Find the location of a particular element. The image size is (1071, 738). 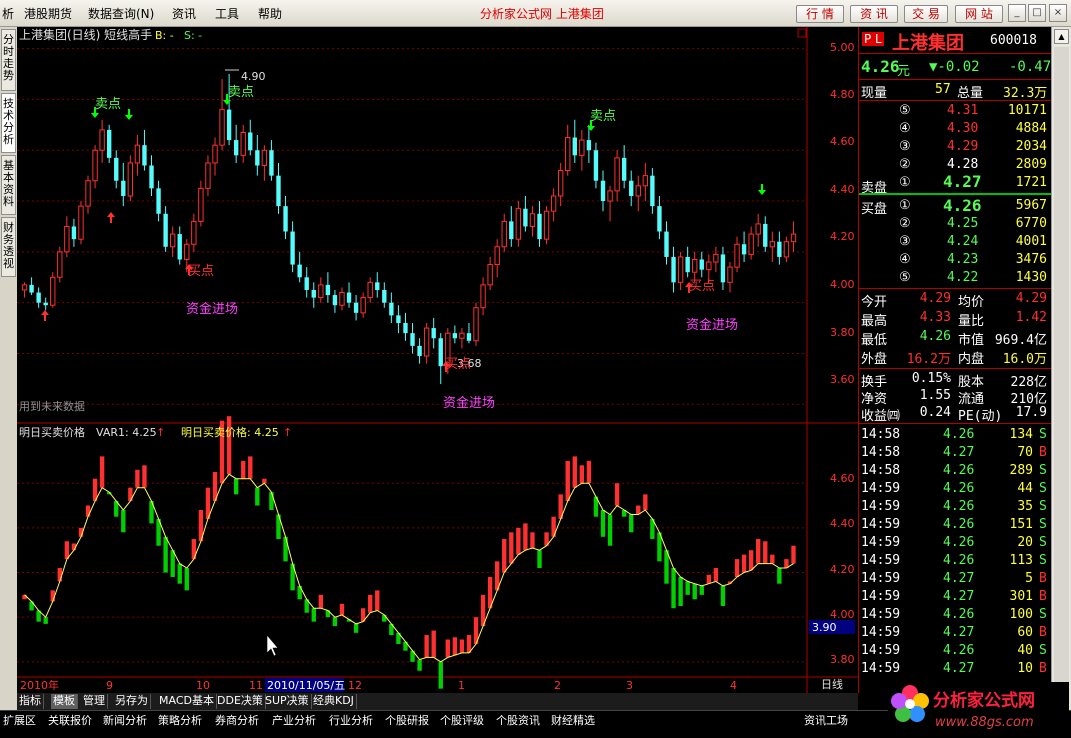

menu-item-news: 资讯 is located at coordinates (184, 13).